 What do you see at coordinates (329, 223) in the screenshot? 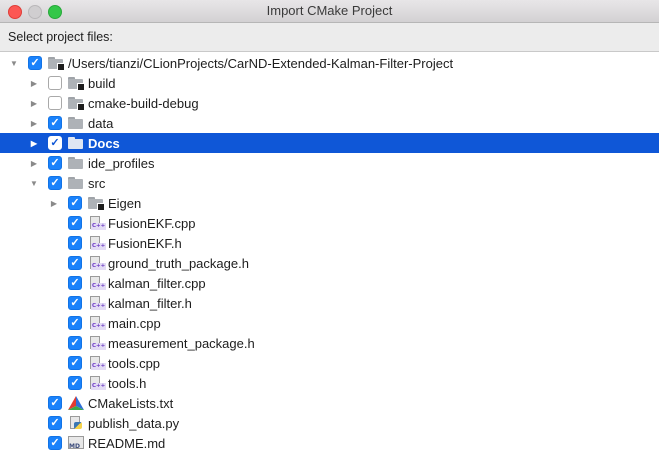
I see `tree-row: ✓ C++ FusionEKF.cpp` at bounding box center [329, 223].